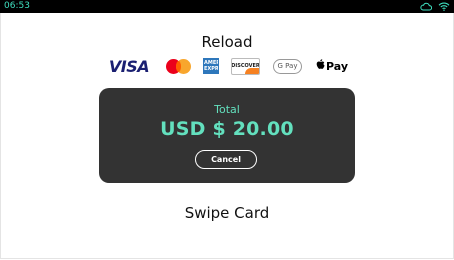 The height and width of the screenshot is (260, 454). I want to click on page-title: Reload, so click(227, 42).